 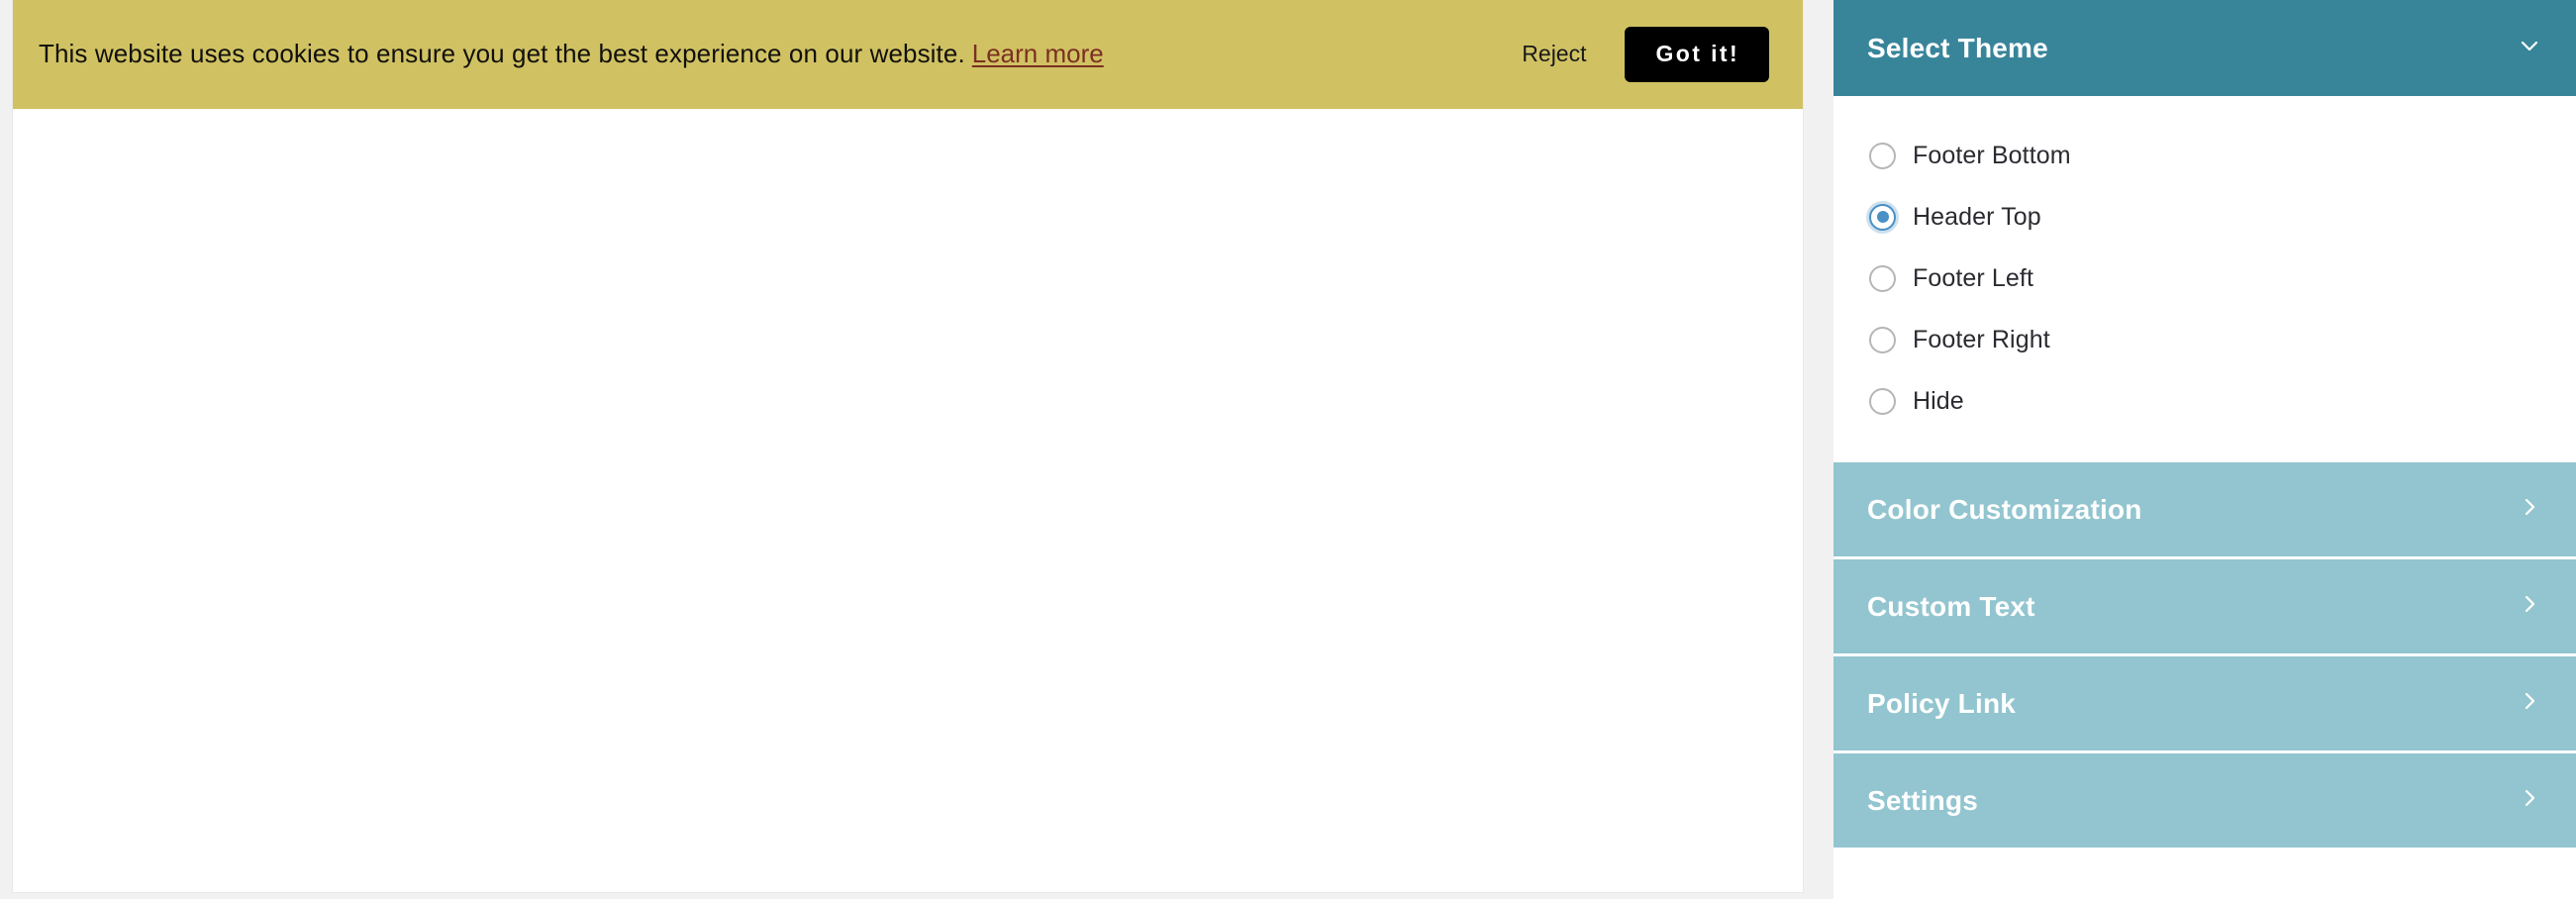 I want to click on theme-option-label: Footer Right, so click(x=1982, y=339).